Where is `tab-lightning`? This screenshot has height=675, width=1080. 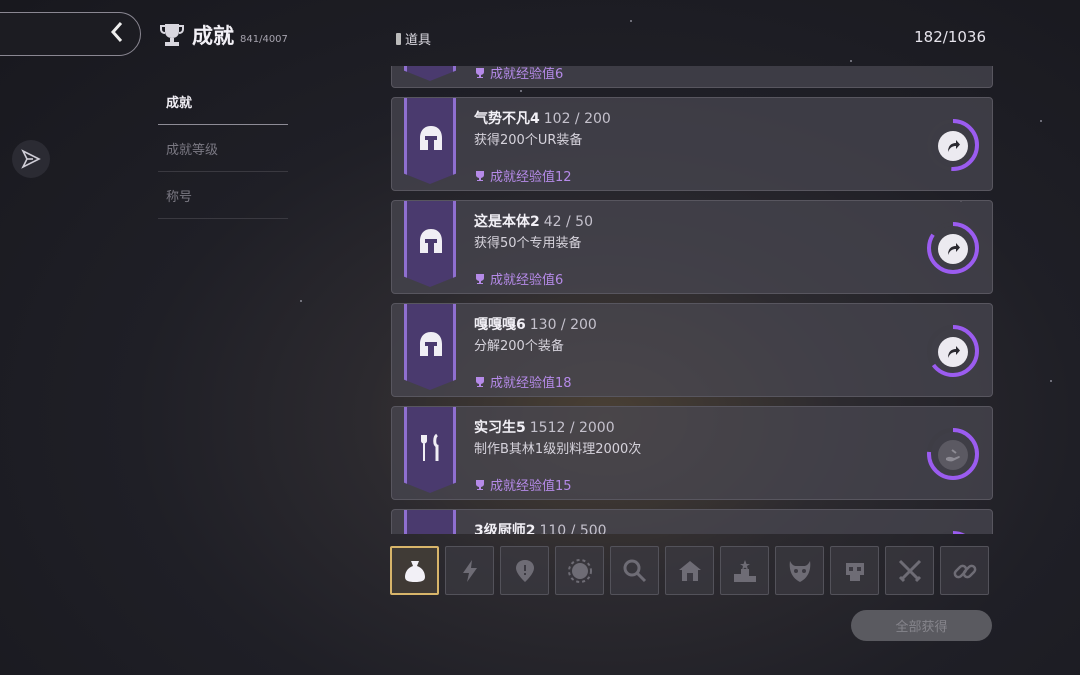 tab-lightning is located at coordinates (469, 570).